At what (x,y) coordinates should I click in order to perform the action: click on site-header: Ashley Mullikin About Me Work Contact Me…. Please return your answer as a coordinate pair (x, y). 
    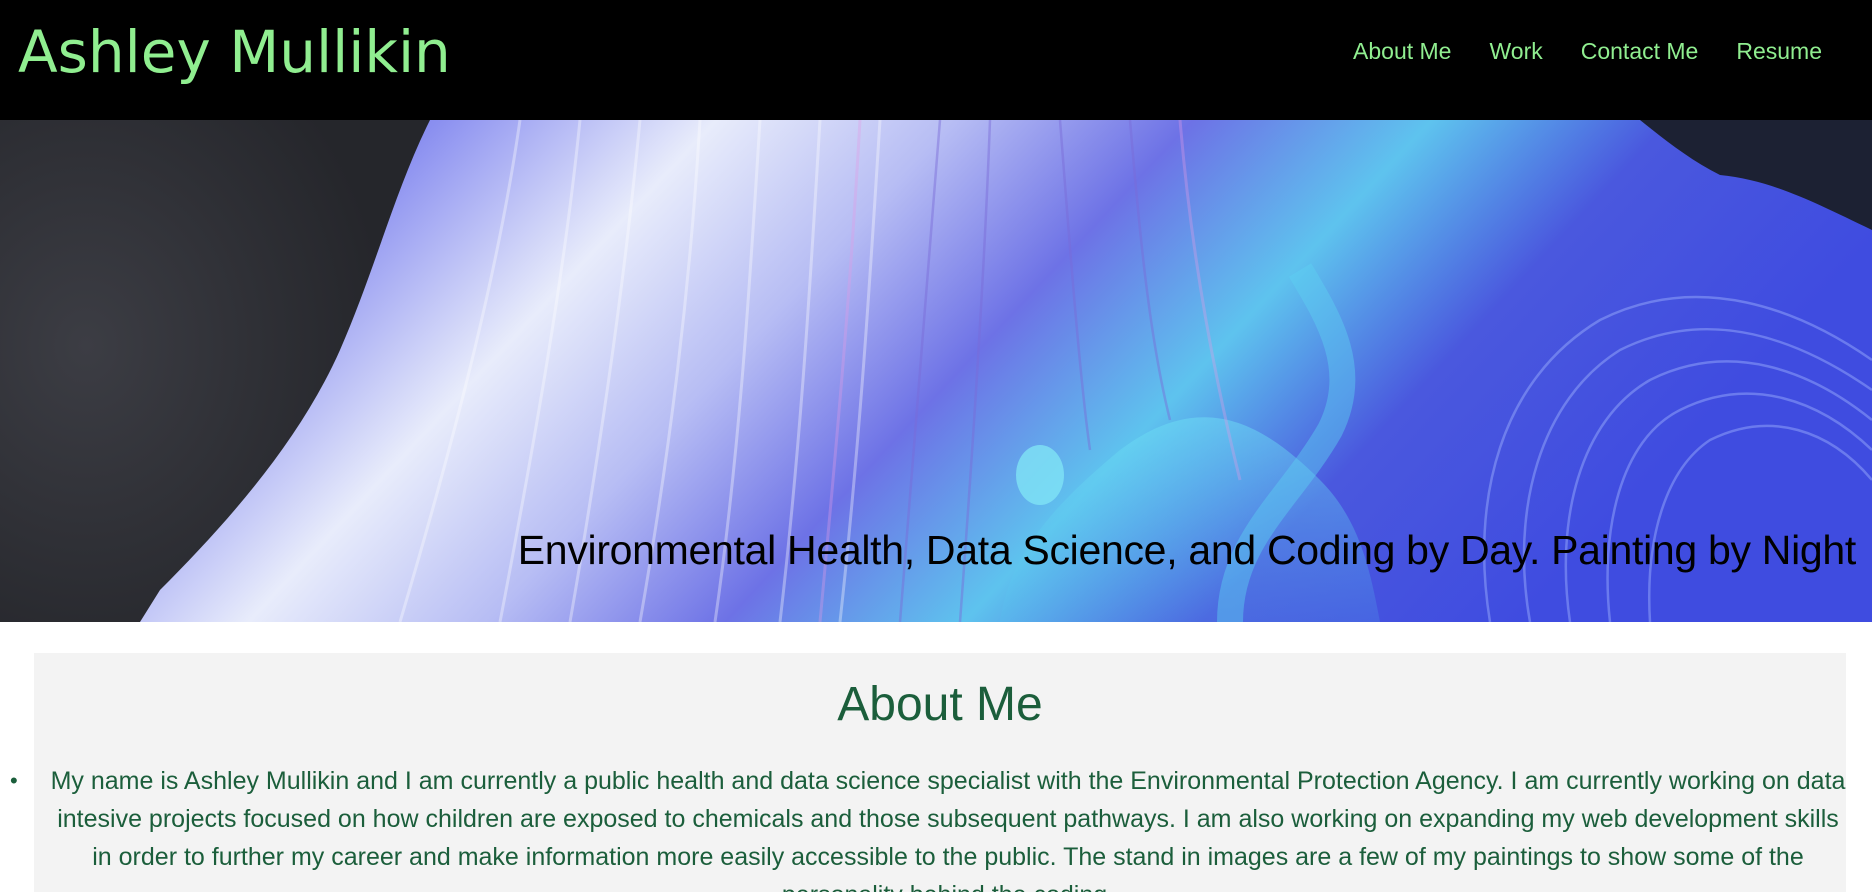
    Looking at the image, I should click on (936, 60).